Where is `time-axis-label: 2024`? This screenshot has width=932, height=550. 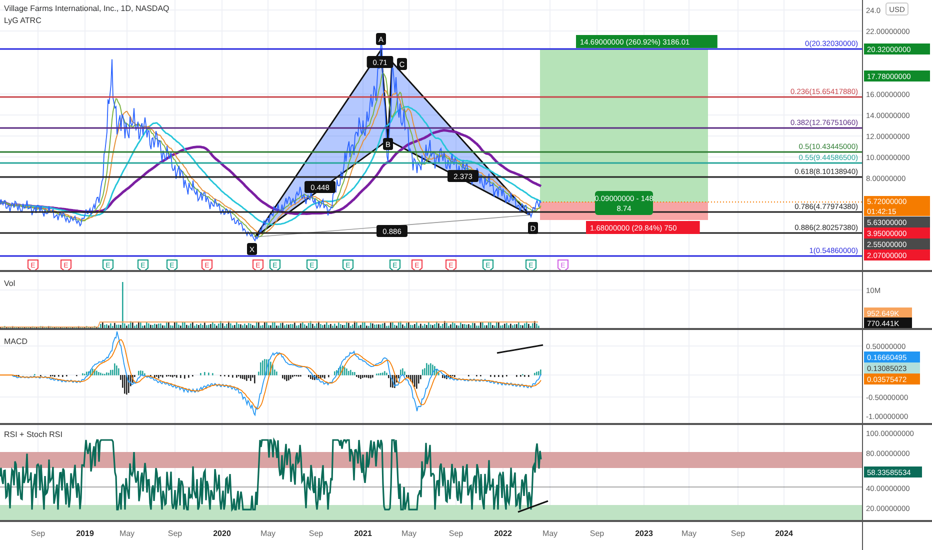 time-axis-label: 2024 is located at coordinates (784, 533).